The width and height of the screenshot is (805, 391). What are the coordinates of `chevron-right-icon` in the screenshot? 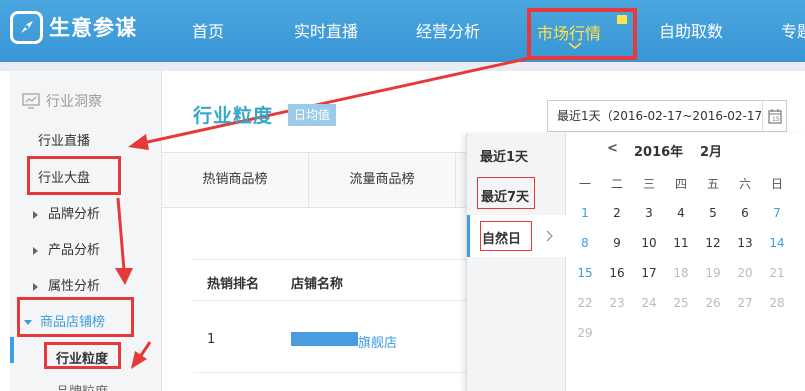 It's located at (549, 236).